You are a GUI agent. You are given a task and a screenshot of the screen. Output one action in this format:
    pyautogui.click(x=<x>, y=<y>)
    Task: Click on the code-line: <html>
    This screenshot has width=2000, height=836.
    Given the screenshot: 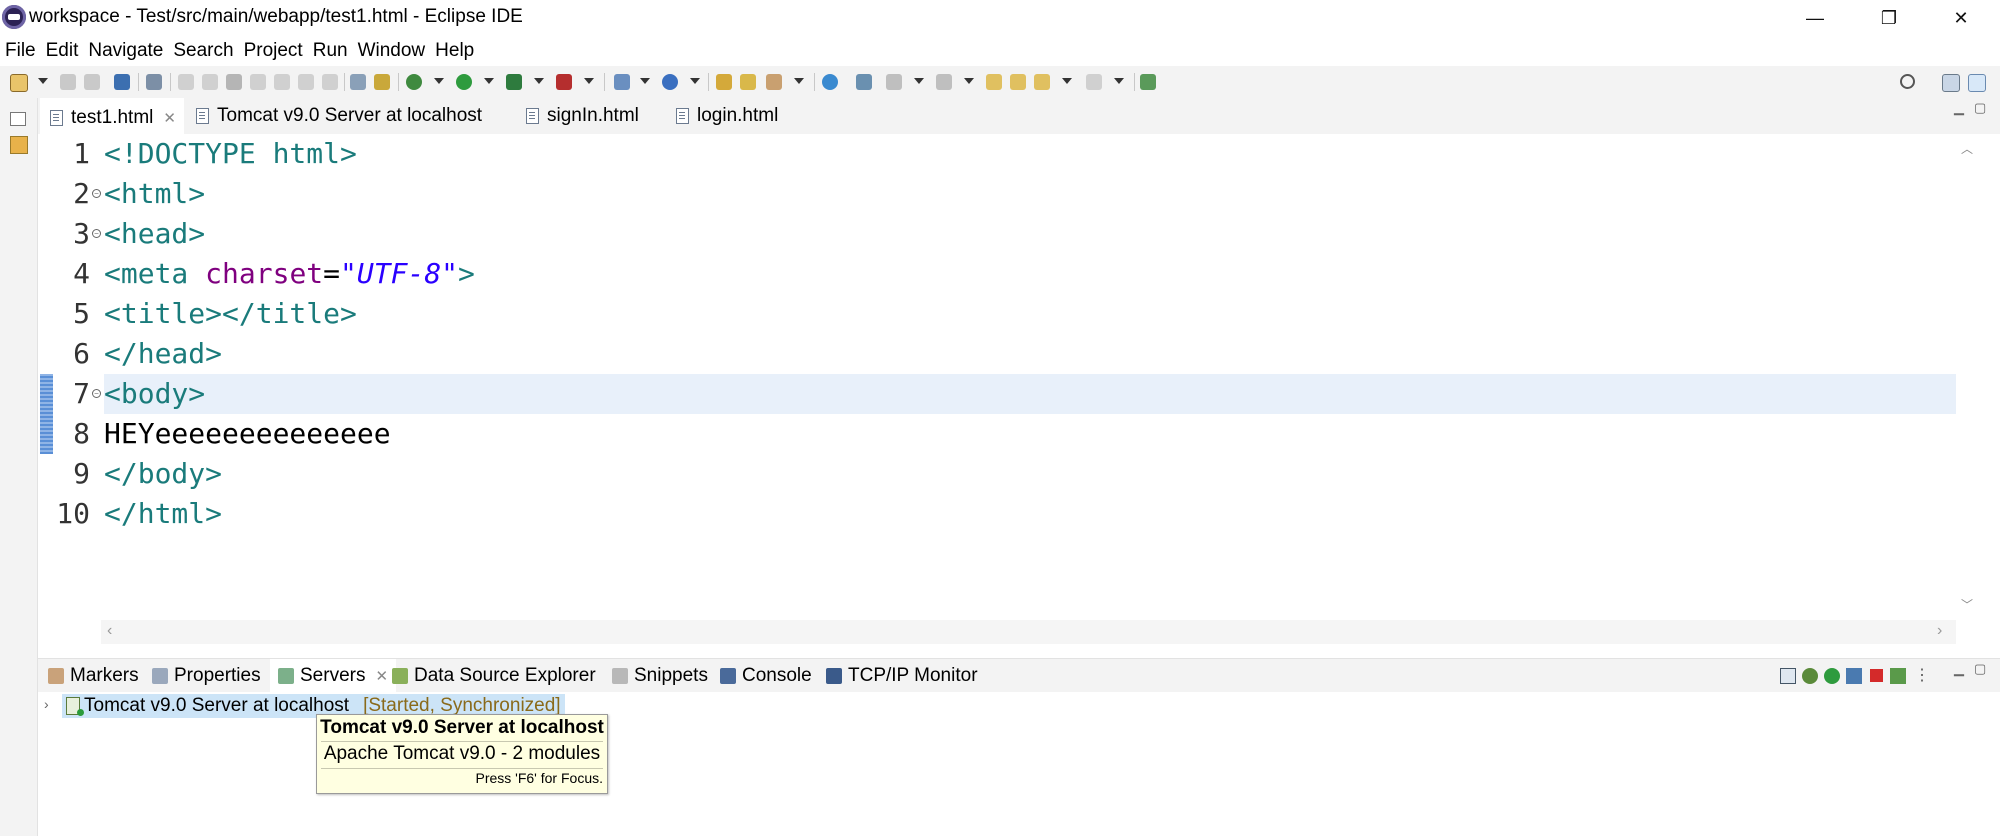 What is the action you would take?
    pyautogui.click(x=154, y=194)
    